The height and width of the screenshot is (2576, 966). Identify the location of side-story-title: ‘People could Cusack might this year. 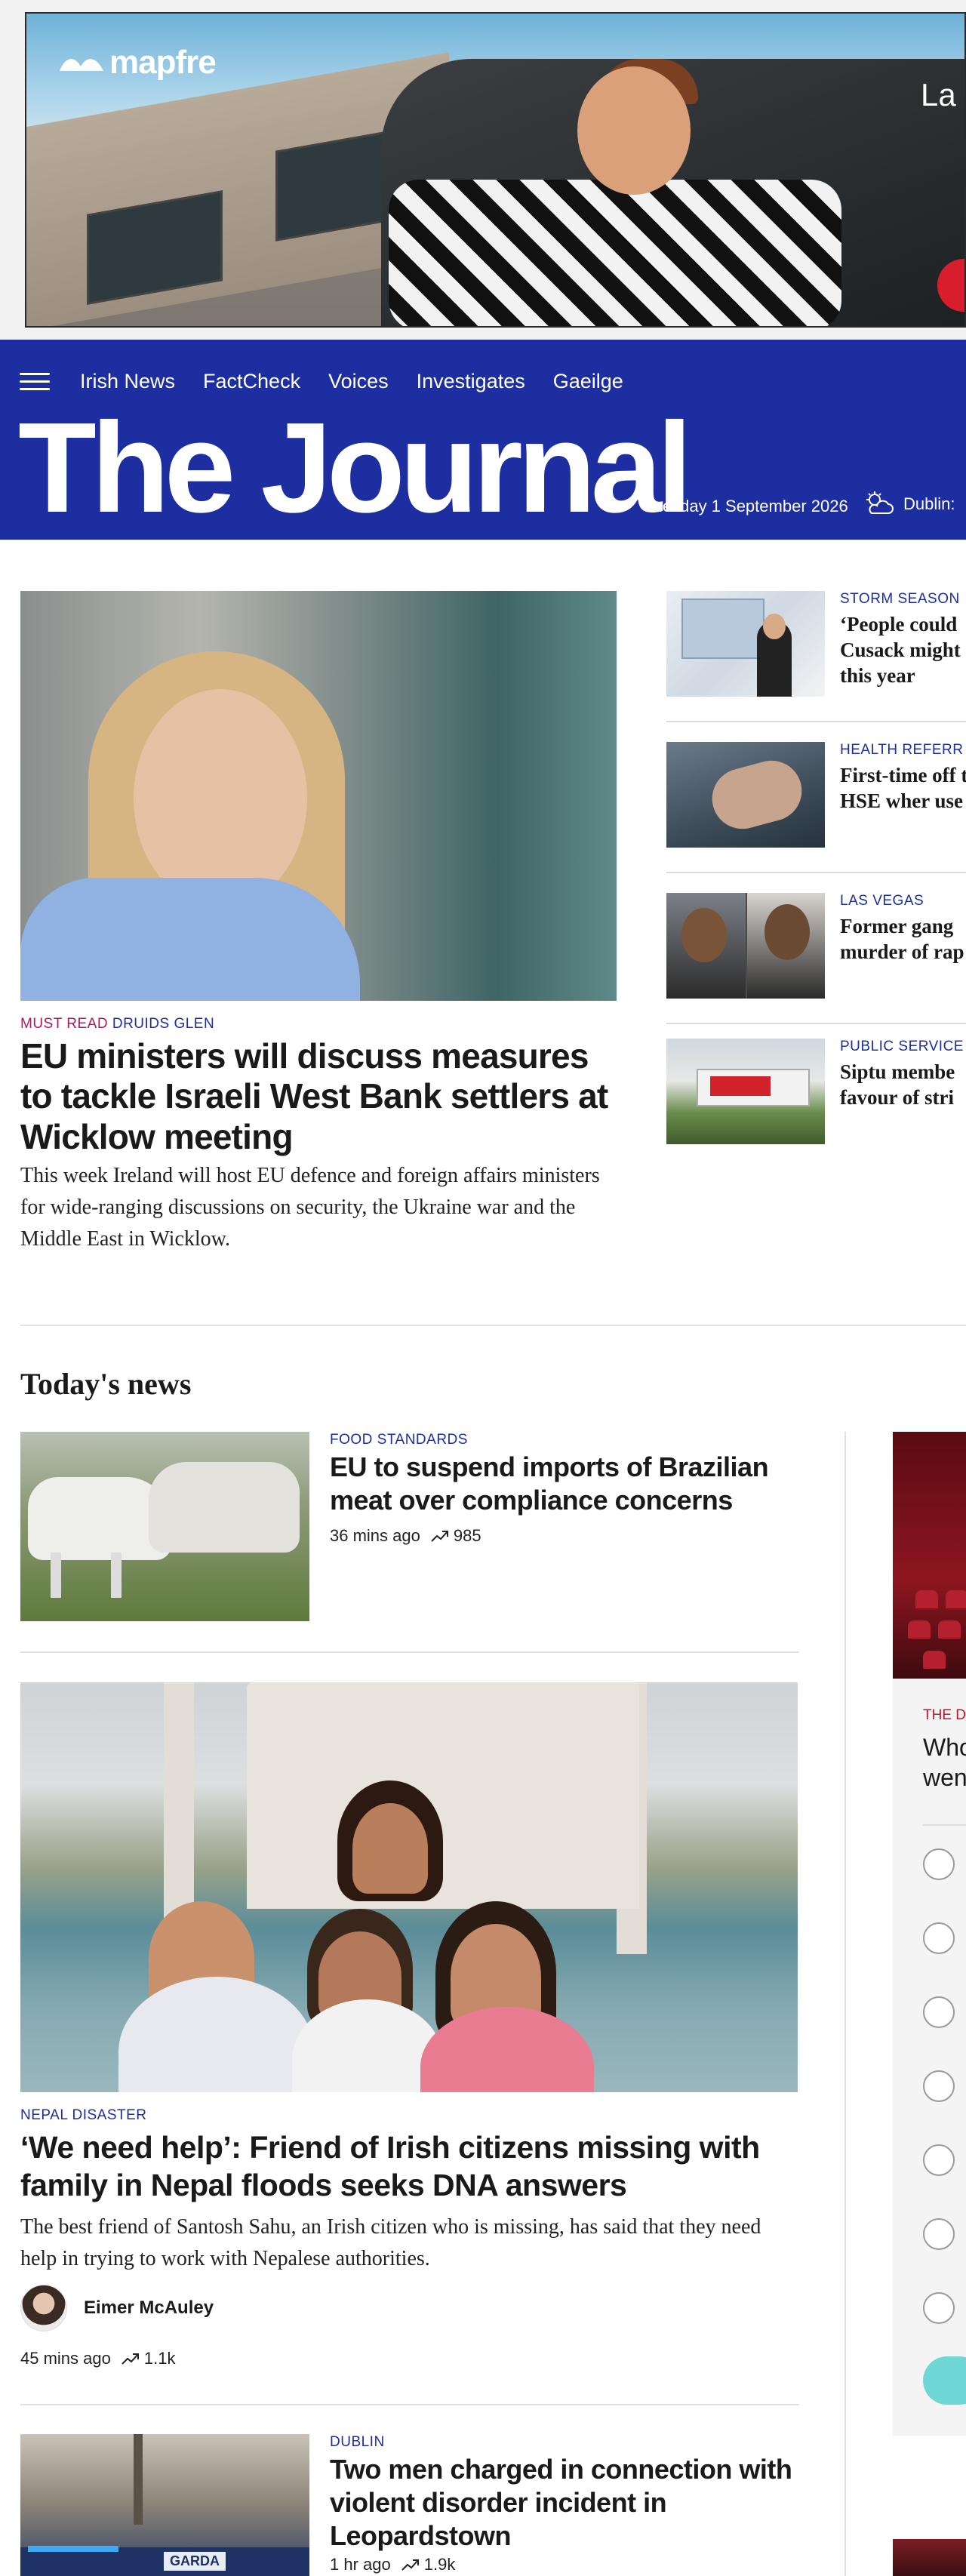
(903, 650).